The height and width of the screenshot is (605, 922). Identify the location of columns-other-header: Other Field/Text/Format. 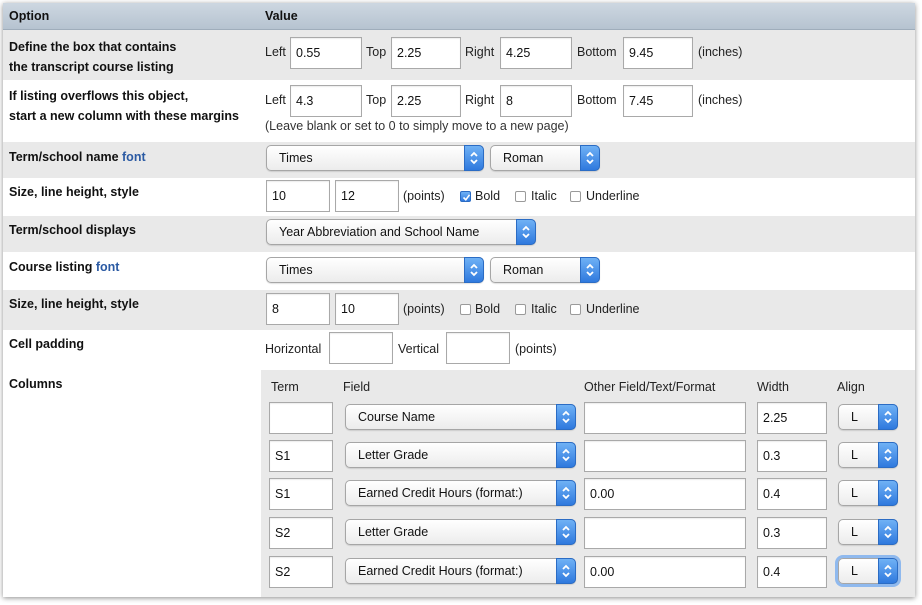
(650, 387).